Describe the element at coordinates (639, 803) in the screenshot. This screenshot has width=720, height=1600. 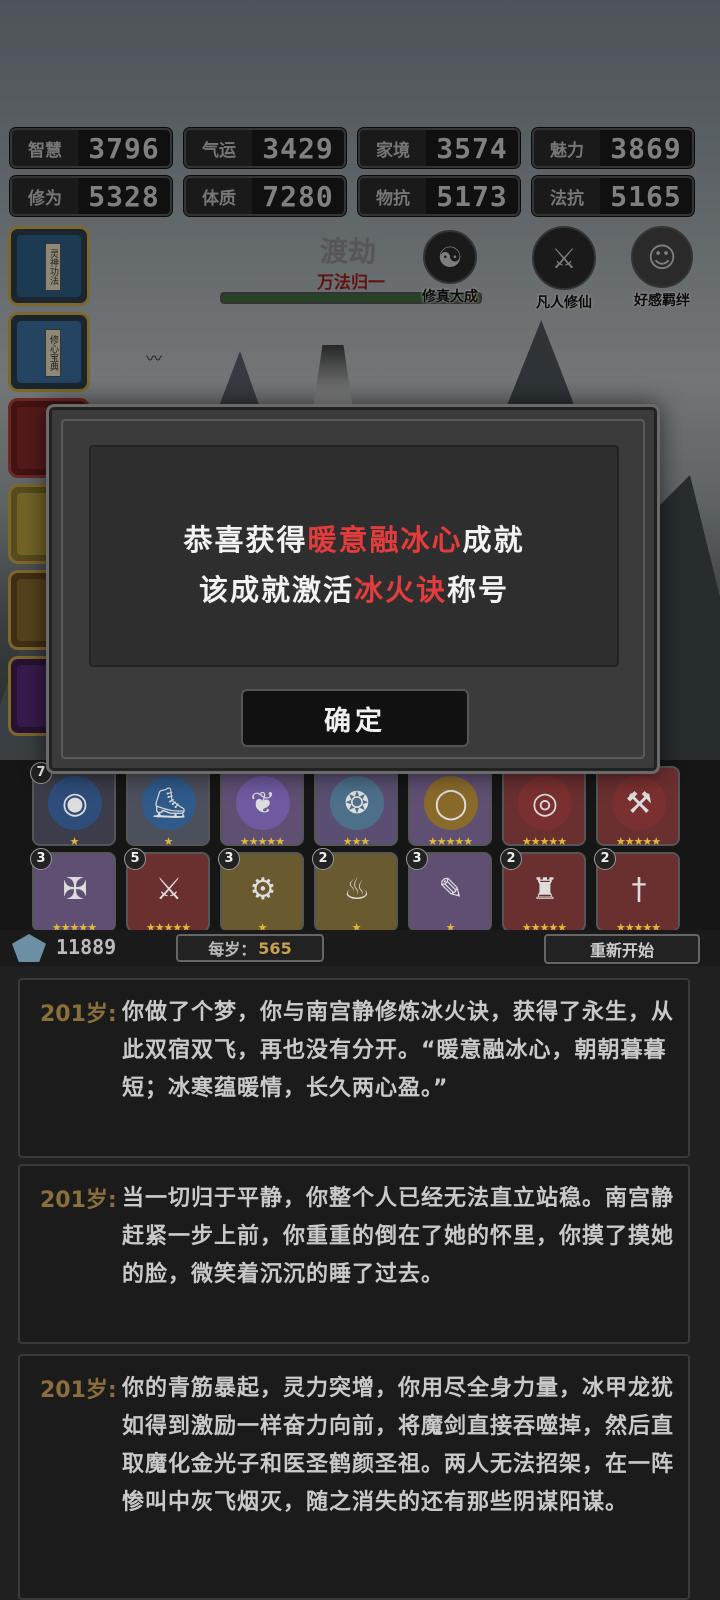
I see `hammer-icon: ⚒` at that location.